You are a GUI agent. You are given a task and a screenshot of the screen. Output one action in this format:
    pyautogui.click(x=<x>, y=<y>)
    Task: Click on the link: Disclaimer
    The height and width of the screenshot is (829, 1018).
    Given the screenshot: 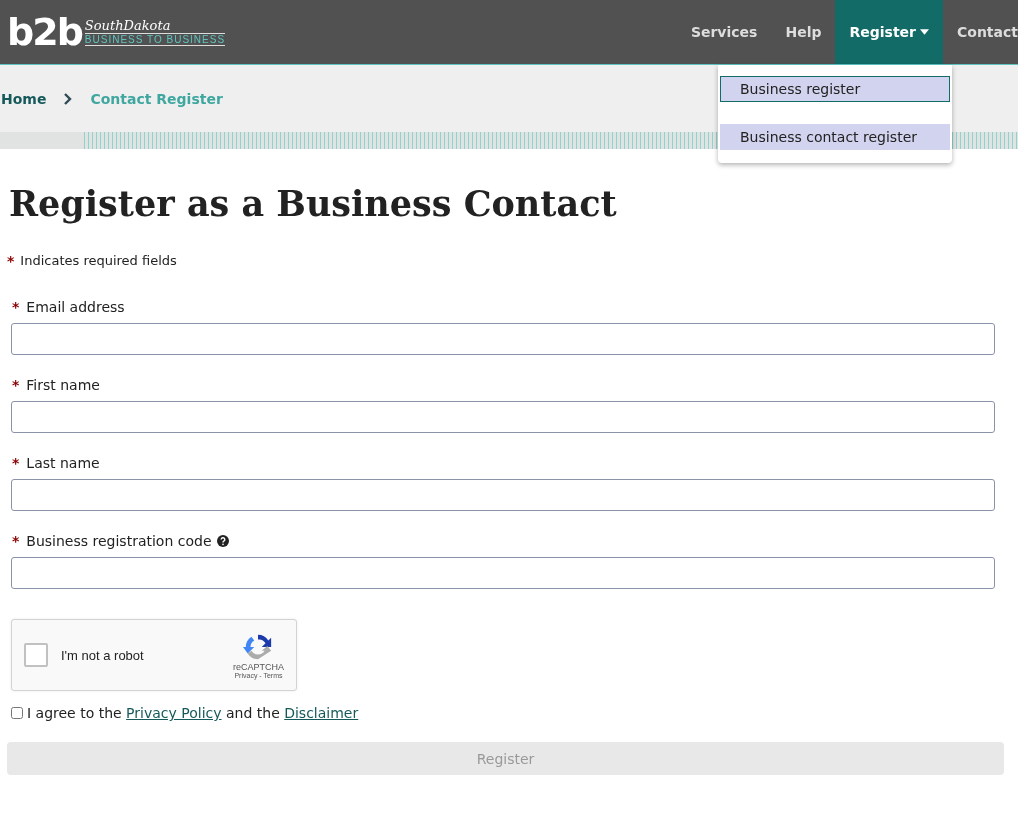 What is the action you would take?
    pyautogui.click(x=321, y=713)
    